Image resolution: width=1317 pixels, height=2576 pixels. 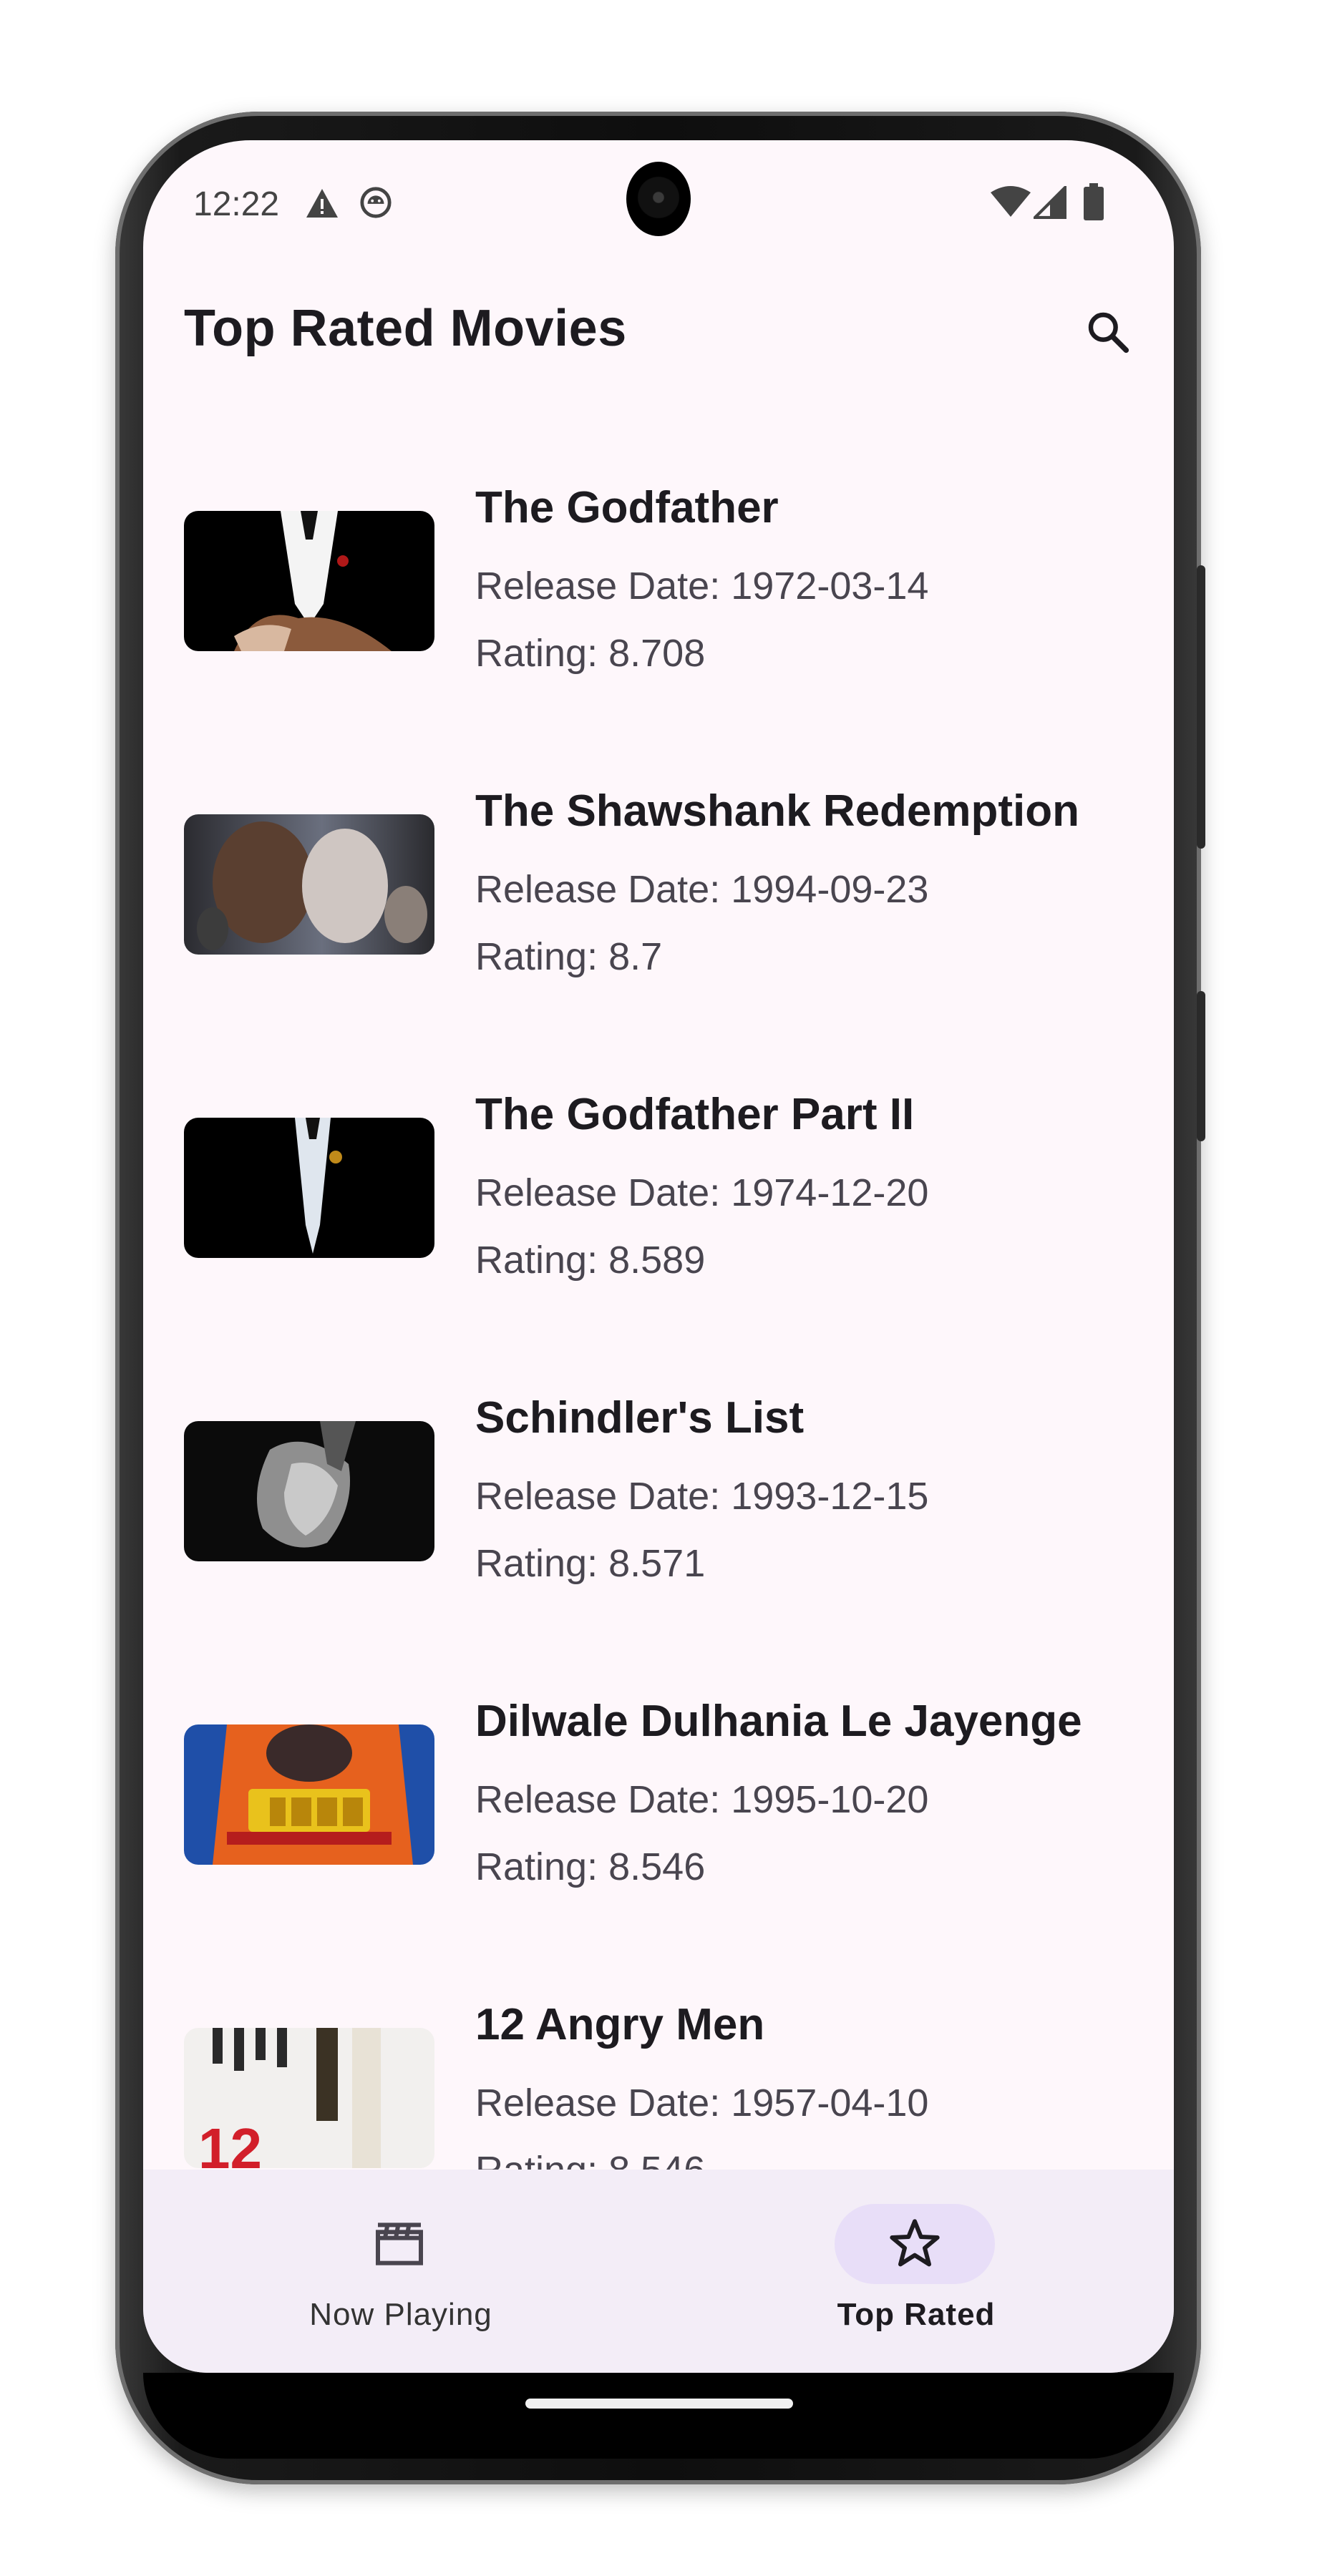 I want to click on movie-release-date: Release Date: 1994-09-23, so click(x=702, y=889).